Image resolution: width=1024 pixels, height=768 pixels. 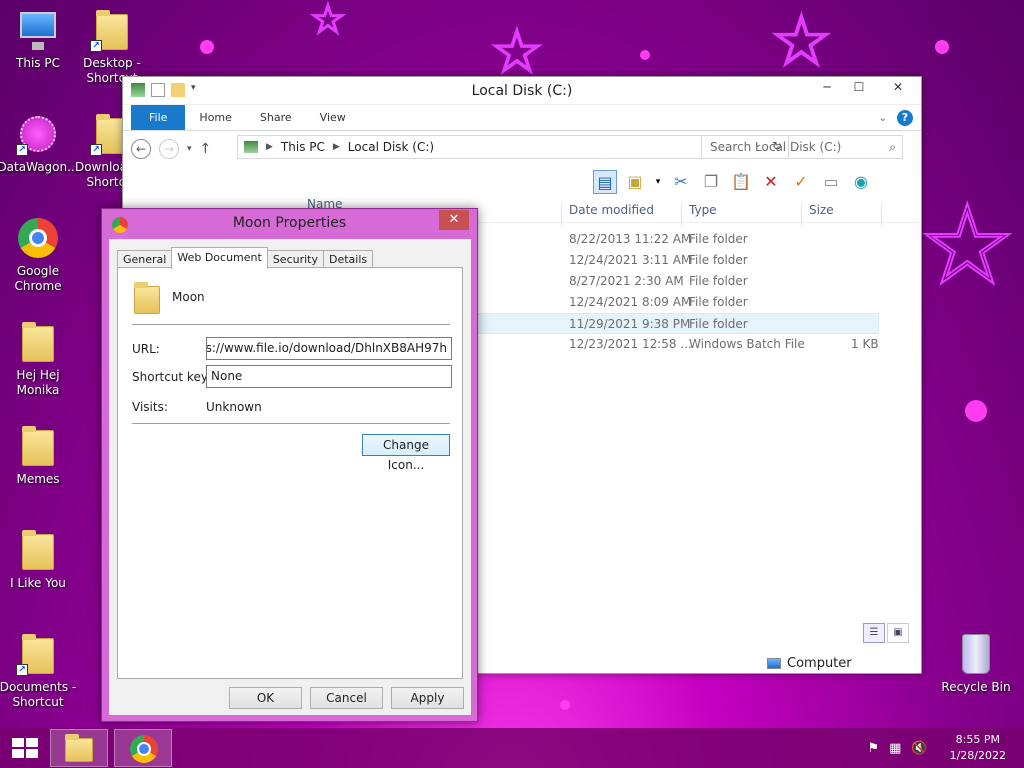 I want to click on ribbon-tabs: File Home Share View ⌄ ?, so click(x=522, y=118).